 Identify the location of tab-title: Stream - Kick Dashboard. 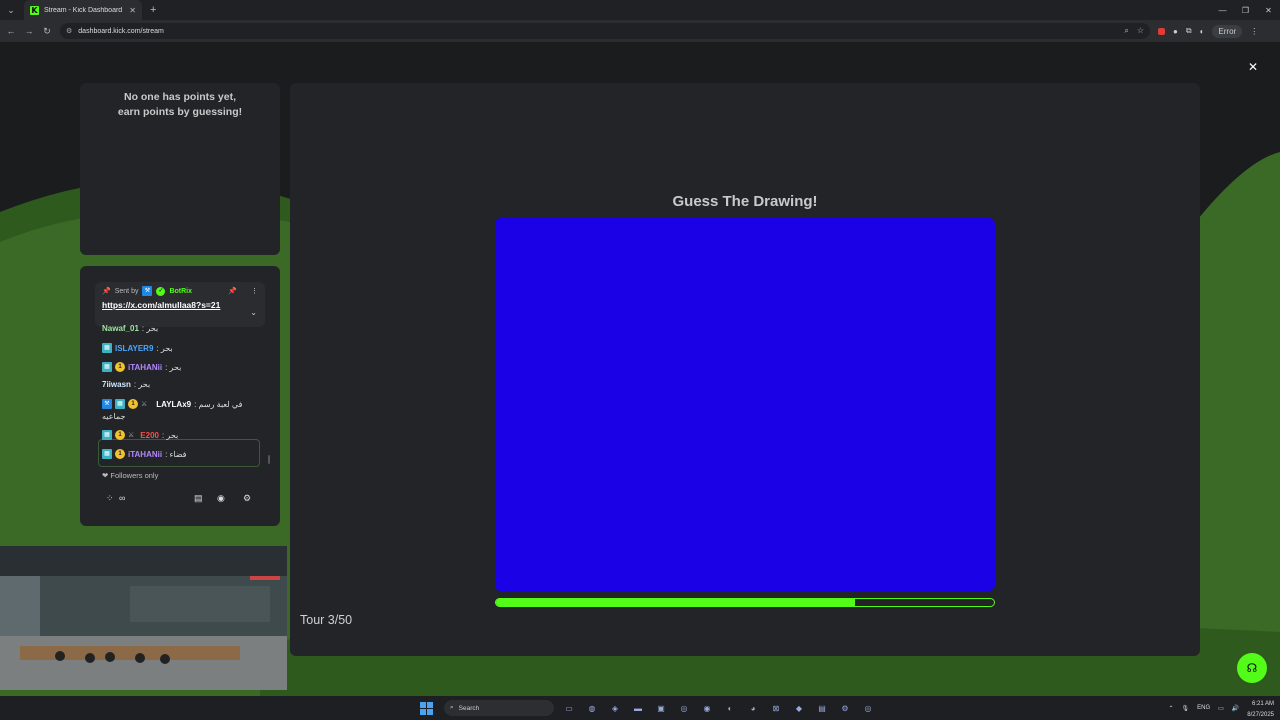
(83, 10).